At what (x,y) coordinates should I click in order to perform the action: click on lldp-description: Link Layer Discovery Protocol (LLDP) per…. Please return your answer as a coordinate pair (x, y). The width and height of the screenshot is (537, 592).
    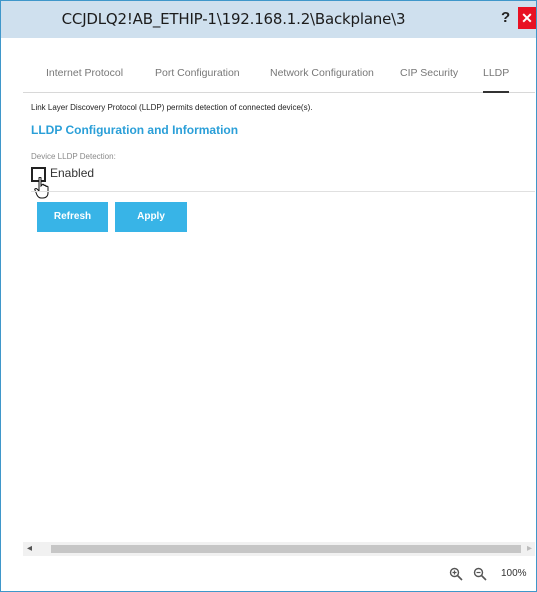
    Looking at the image, I should click on (172, 107).